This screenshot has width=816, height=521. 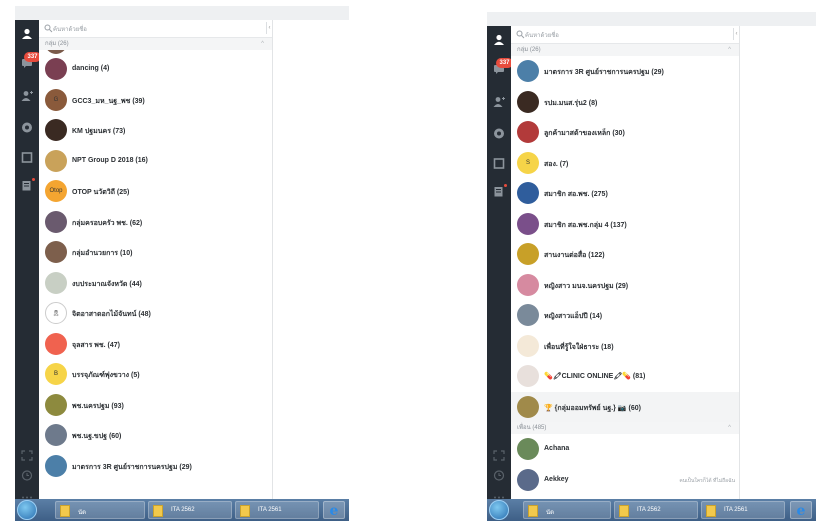 I want to click on list-item: หญิงสาวแอ็ปปี (14), so click(x=625, y=315).